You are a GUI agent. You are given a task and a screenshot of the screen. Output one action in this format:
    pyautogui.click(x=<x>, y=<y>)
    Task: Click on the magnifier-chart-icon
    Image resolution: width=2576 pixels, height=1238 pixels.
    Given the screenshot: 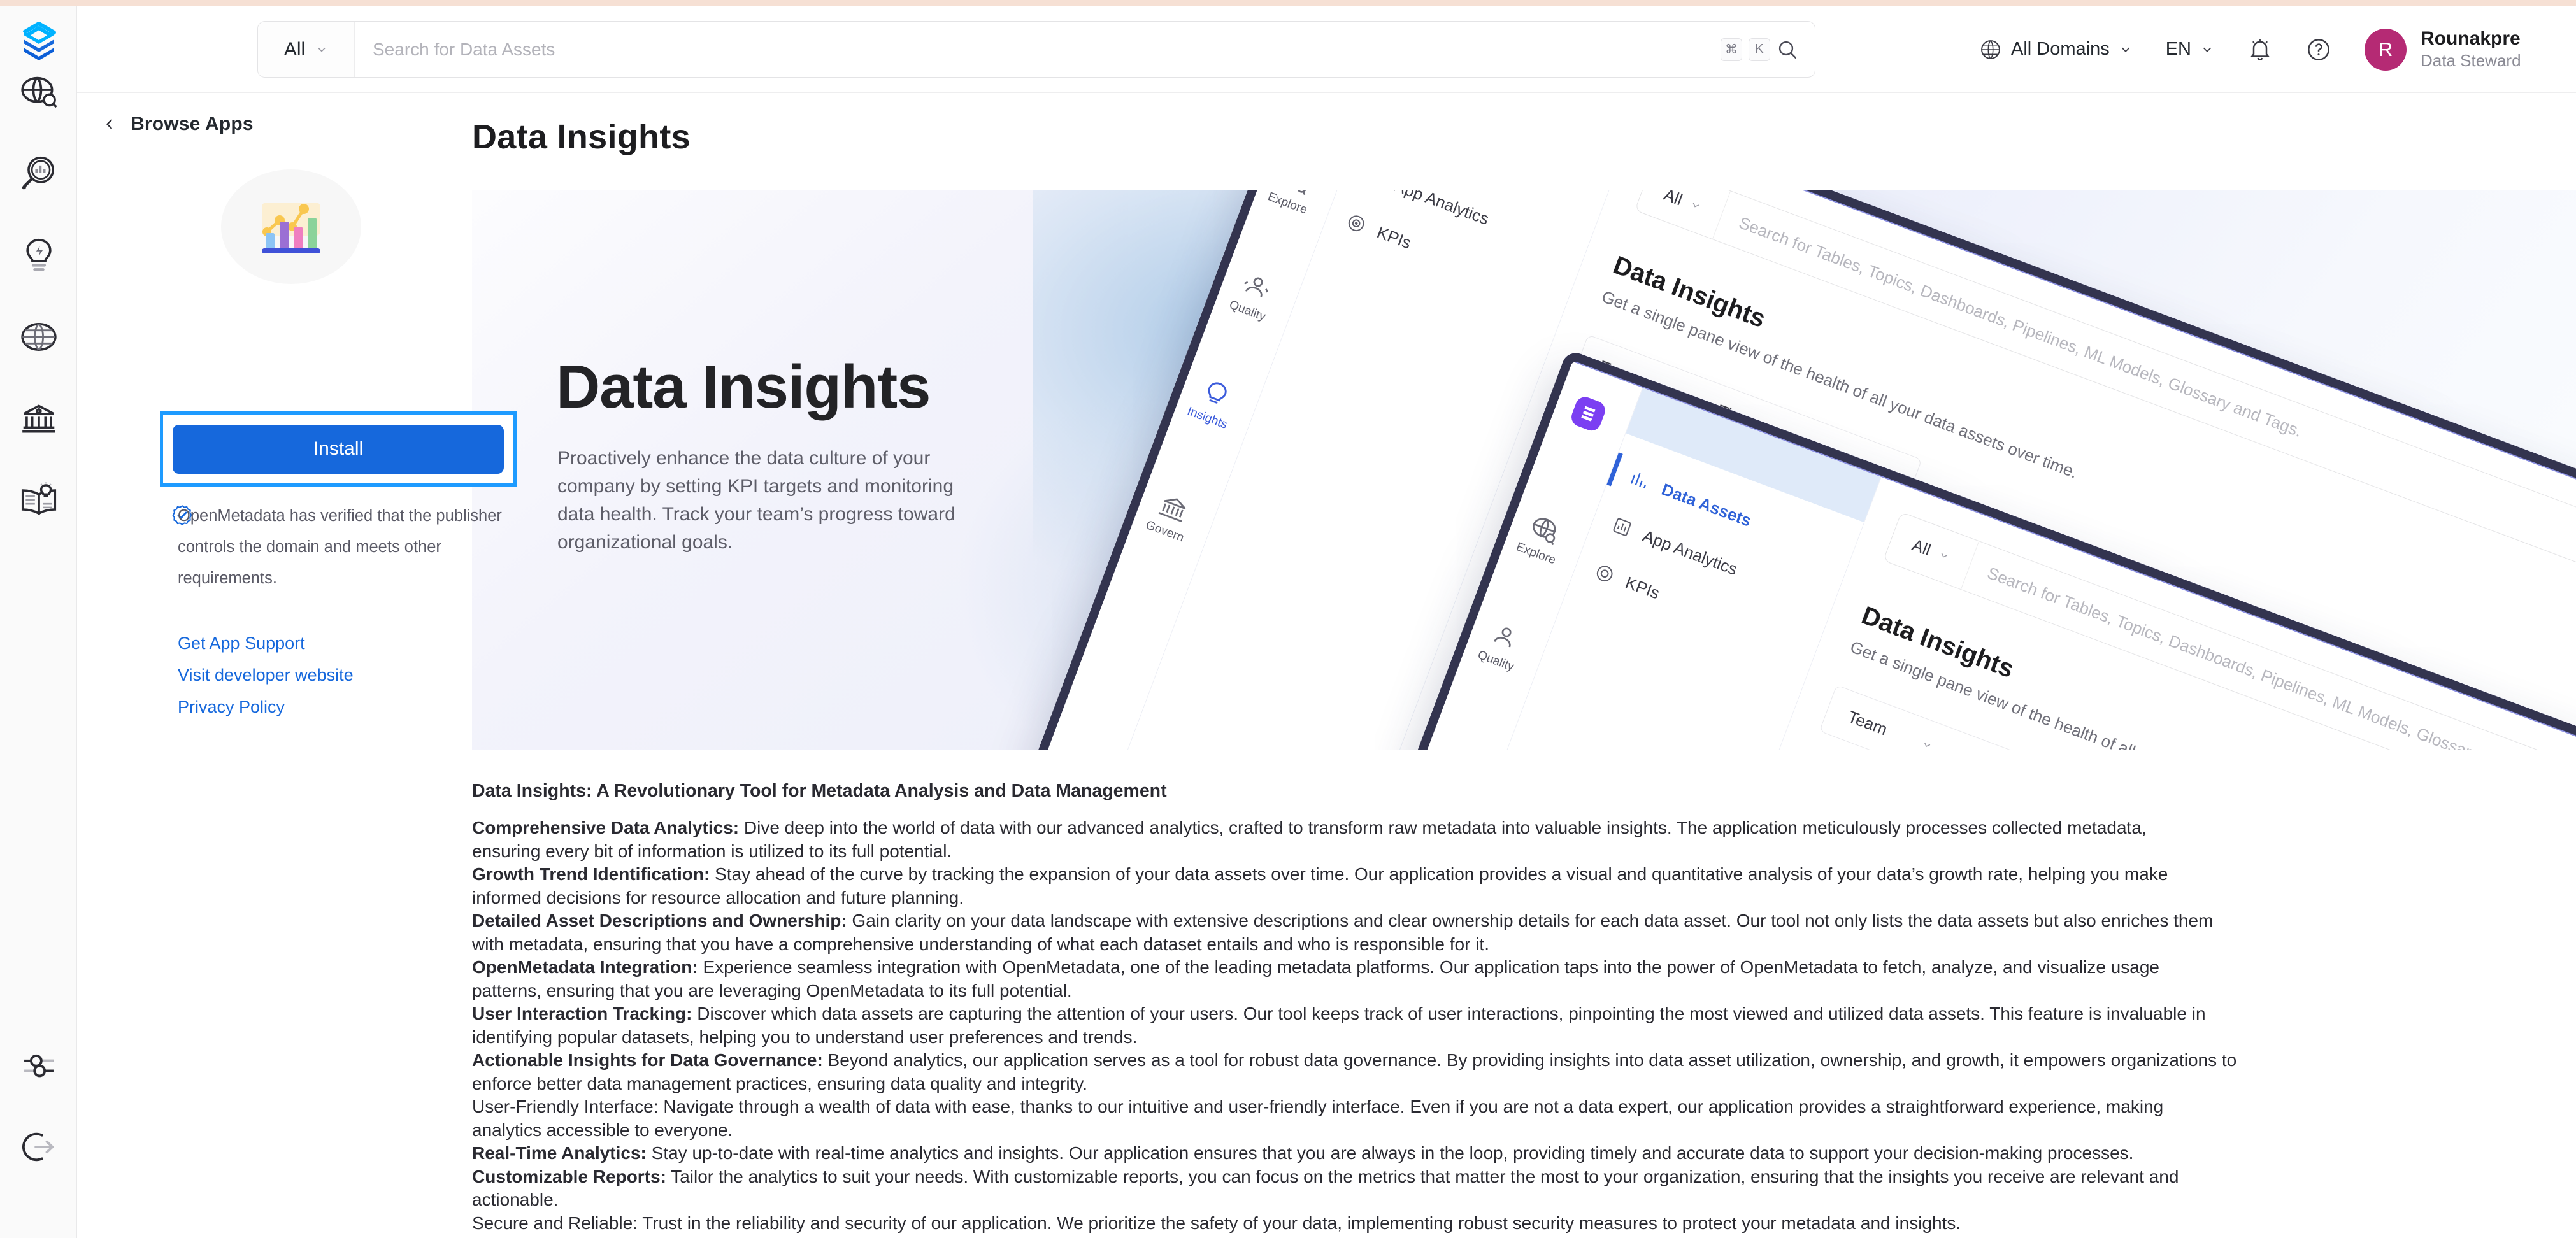 What is the action you would take?
    pyautogui.click(x=38, y=173)
    